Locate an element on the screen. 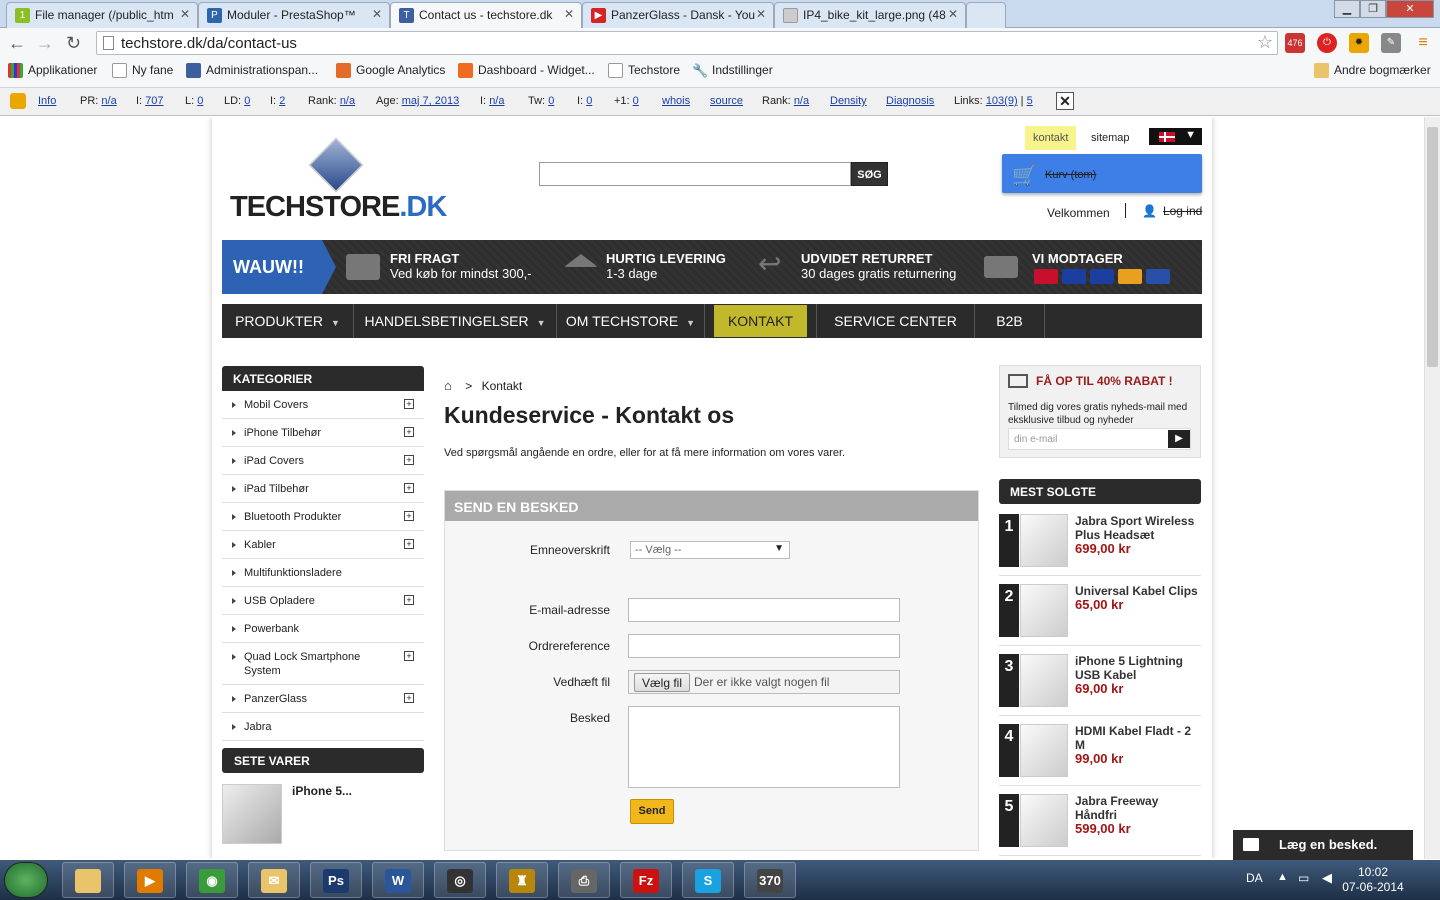 This screenshot has width=1440, height=900. bookmark-item: 🔧 Indstillinger is located at coordinates (732, 70).